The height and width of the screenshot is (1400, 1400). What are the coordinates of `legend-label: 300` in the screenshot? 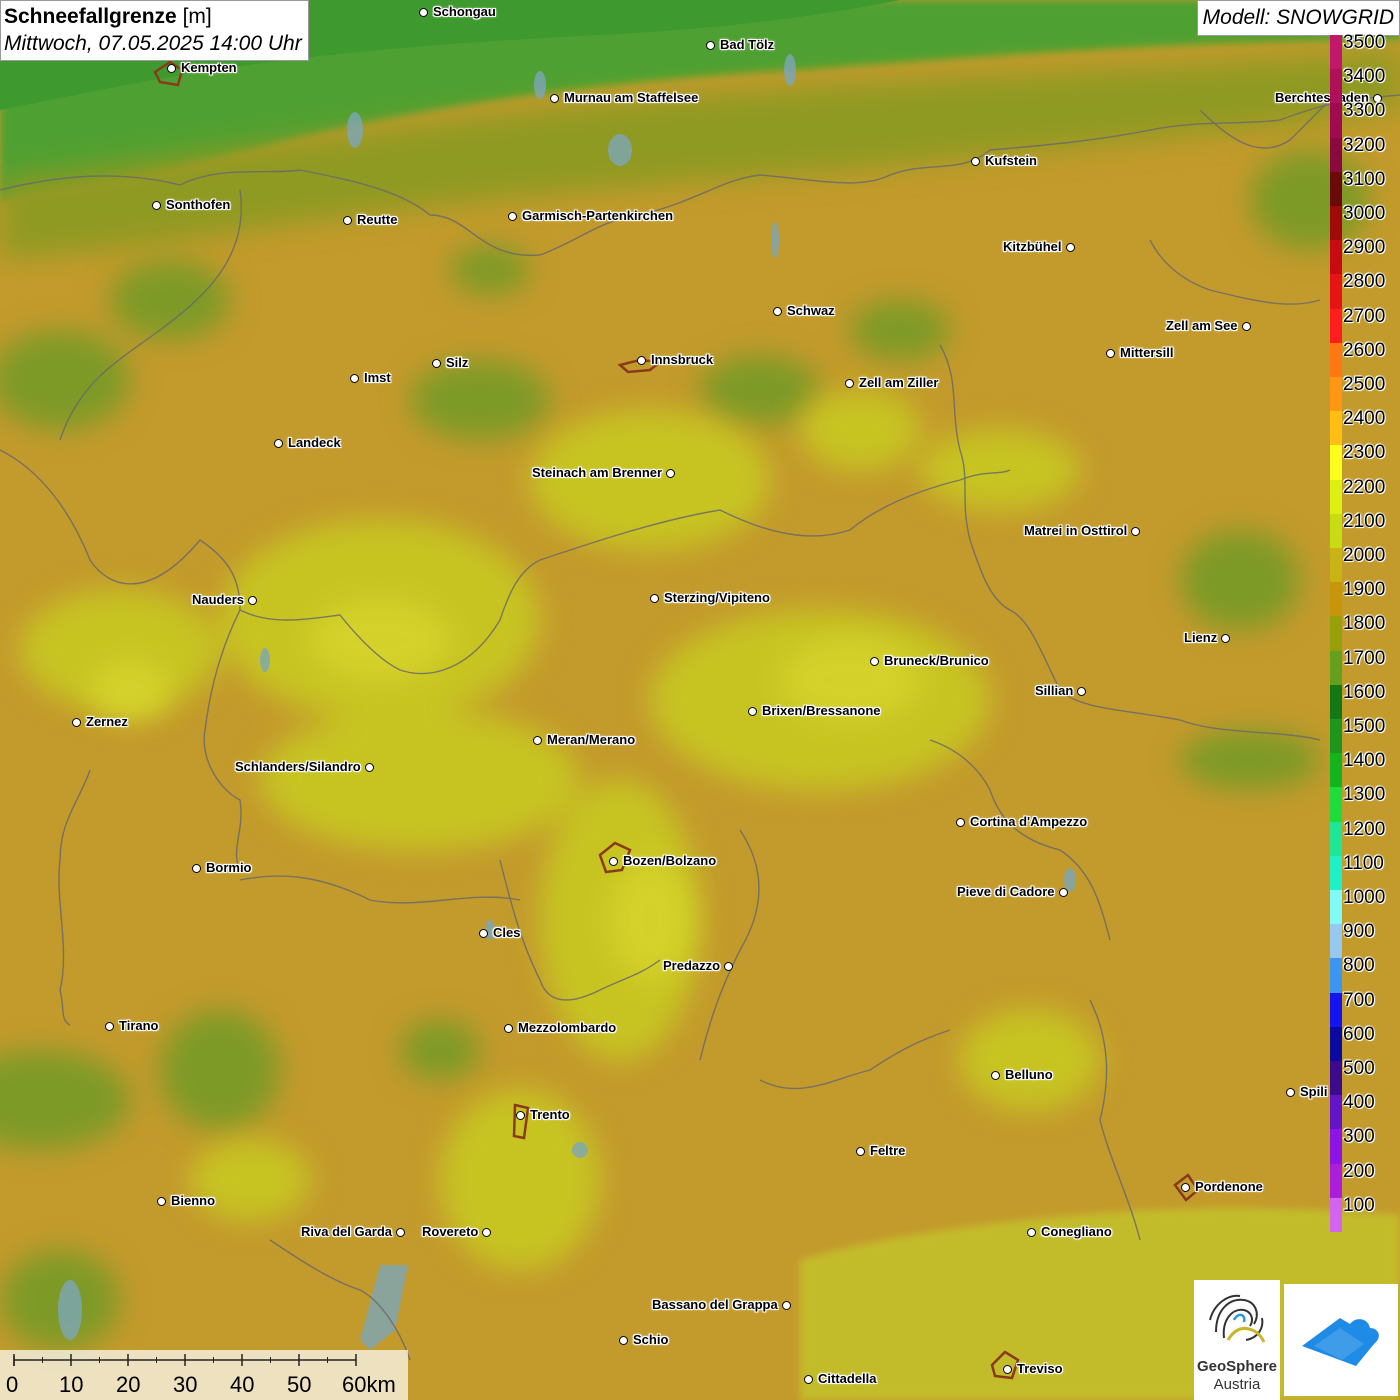 It's located at (1359, 1137).